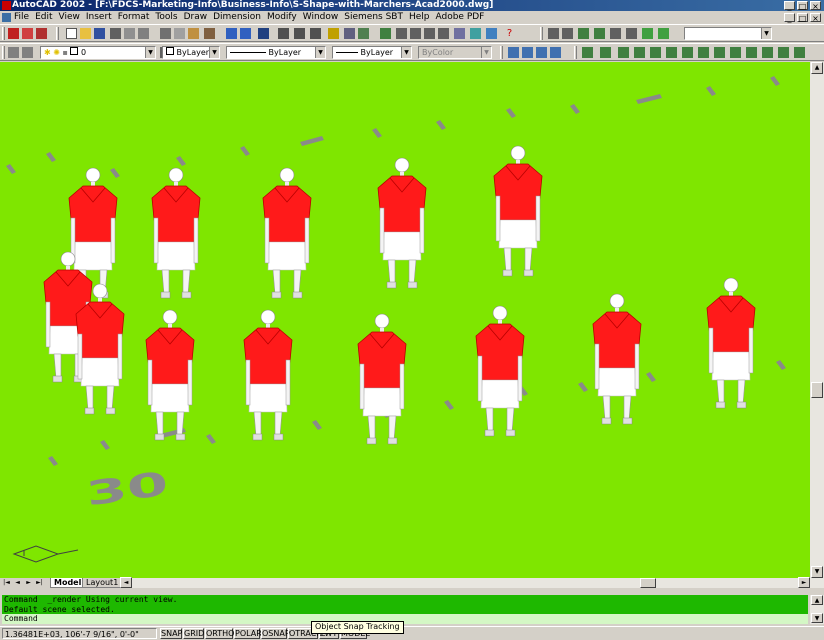  What do you see at coordinates (43, 17) in the screenshot?
I see `menu-edit: Edit` at bounding box center [43, 17].